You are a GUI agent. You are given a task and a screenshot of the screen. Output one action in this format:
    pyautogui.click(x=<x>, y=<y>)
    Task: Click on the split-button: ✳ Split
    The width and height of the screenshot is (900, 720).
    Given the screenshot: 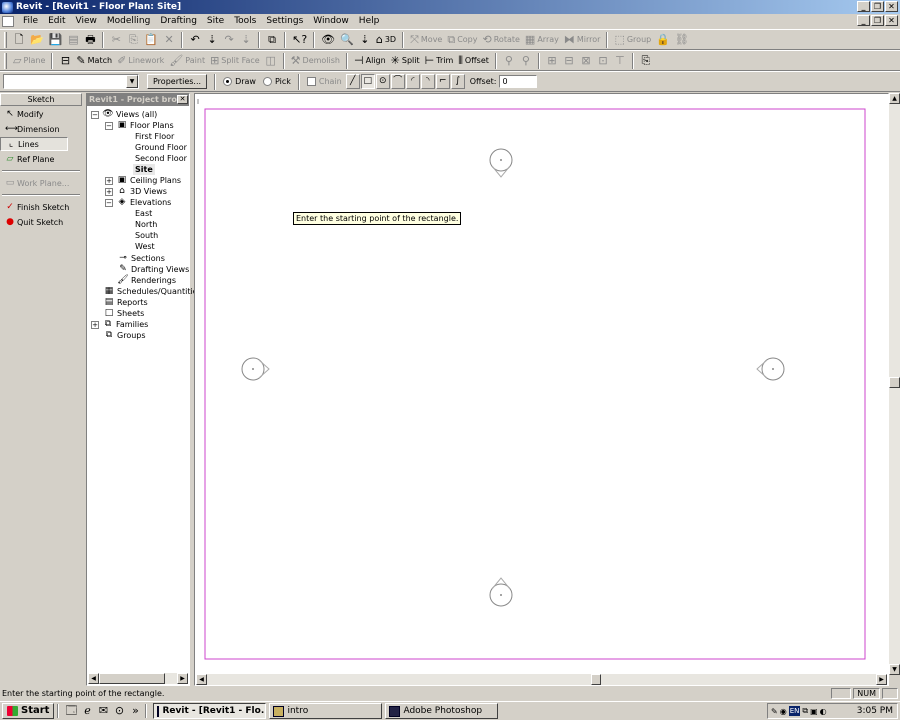 What is the action you would take?
    pyautogui.click(x=405, y=60)
    